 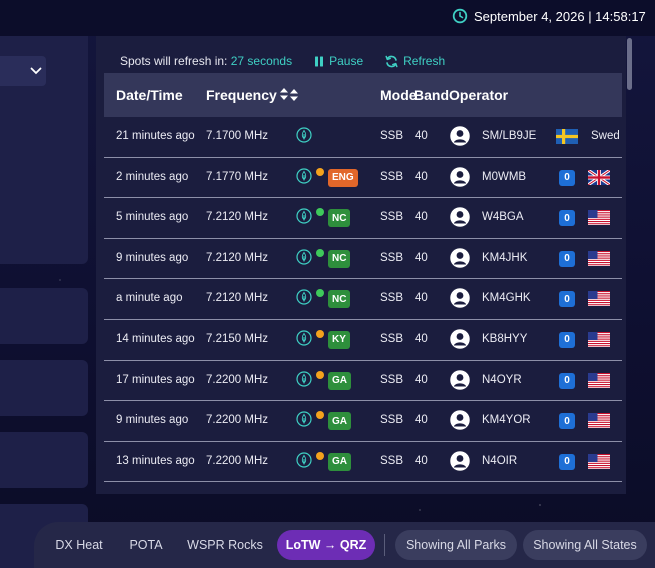 What do you see at coordinates (478, 95) in the screenshot?
I see `column-header-operator: Operator` at bounding box center [478, 95].